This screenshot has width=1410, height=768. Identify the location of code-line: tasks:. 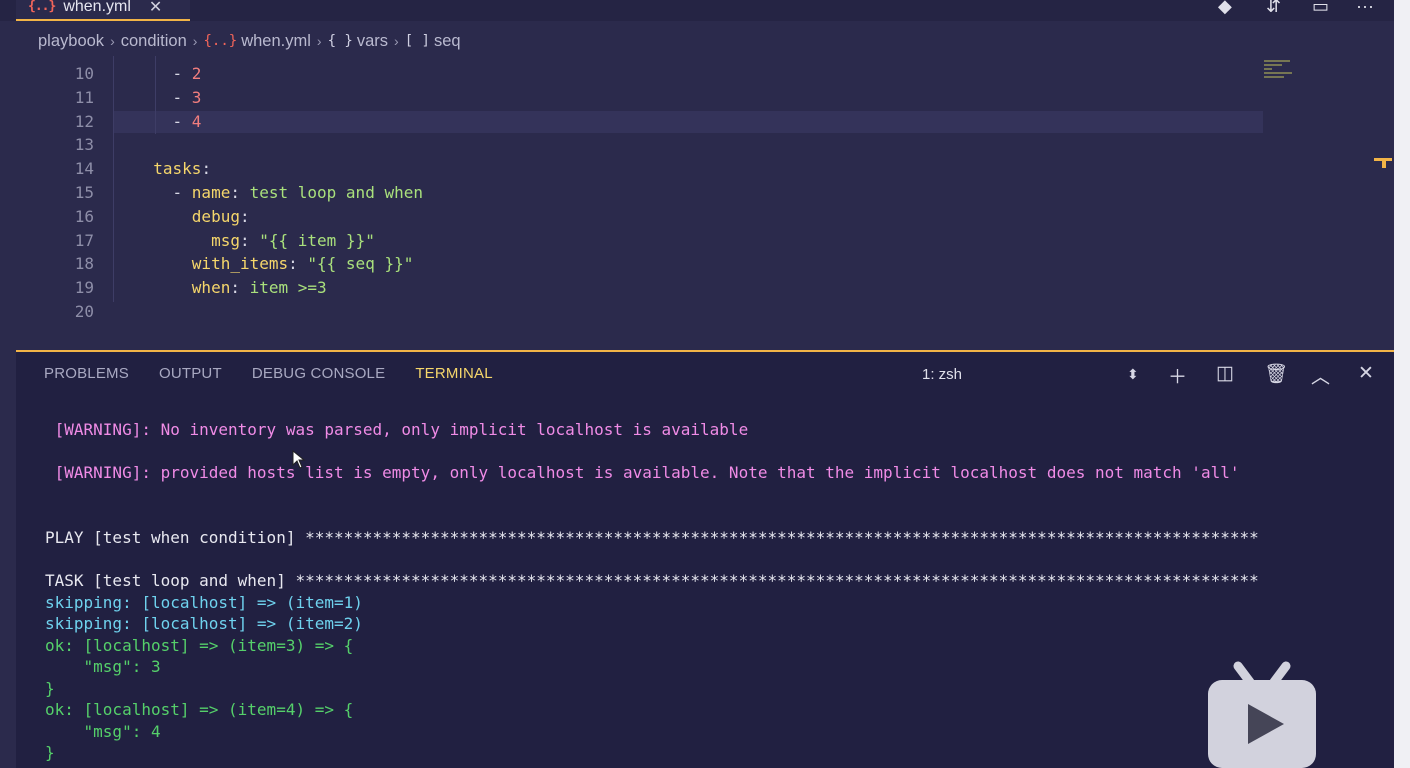
(173, 169).